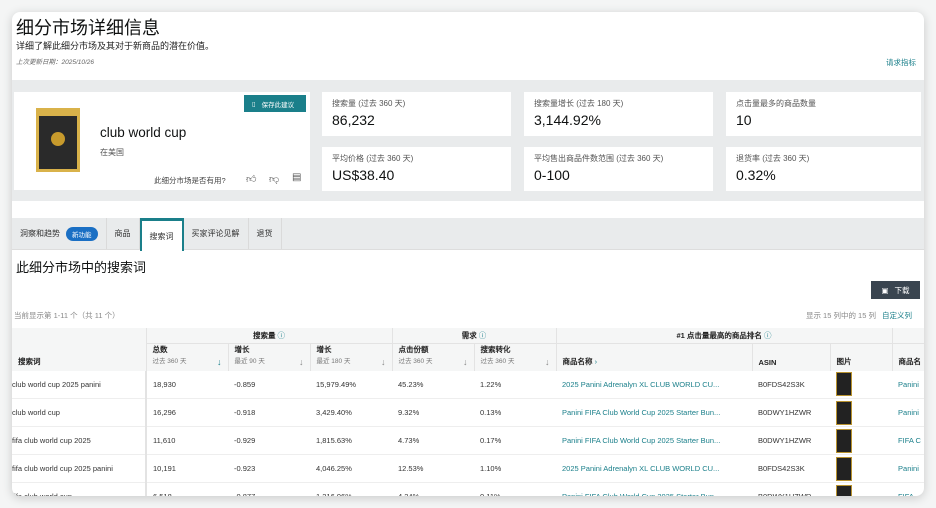  I want to click on metric-value: 0-100, so click(552, 175).